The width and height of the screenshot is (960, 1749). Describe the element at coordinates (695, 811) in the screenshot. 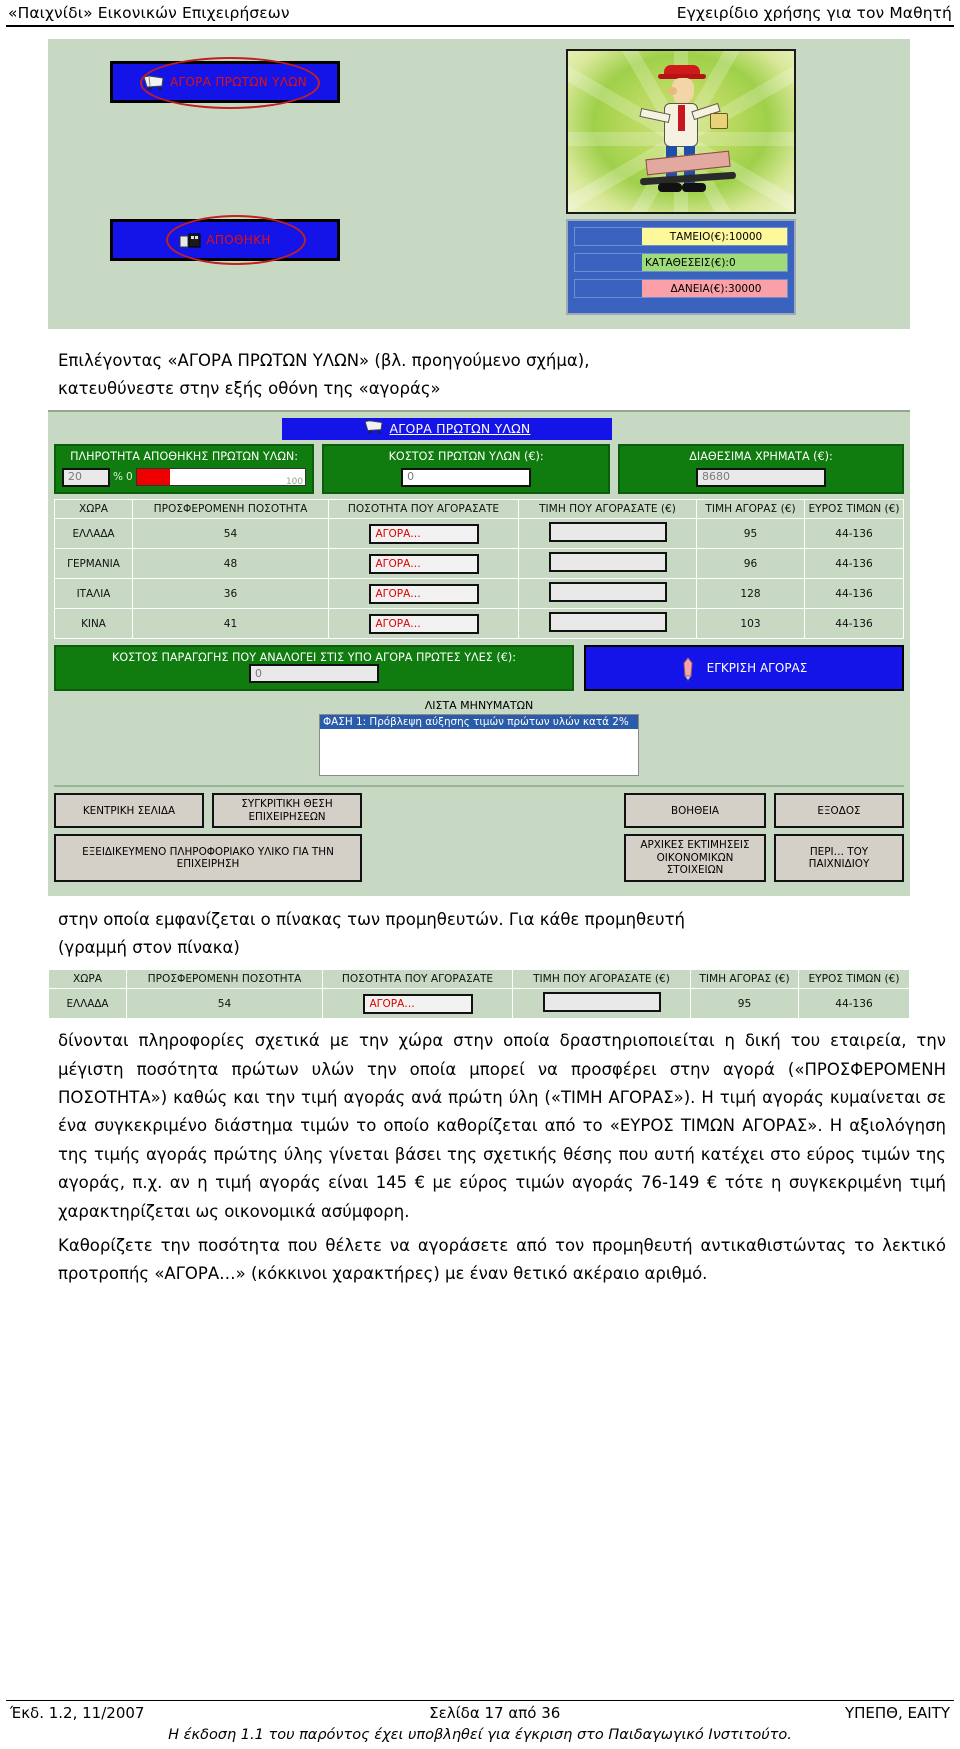

I see `button-help: ΒΟΗΘΕΙΑ` at that location.